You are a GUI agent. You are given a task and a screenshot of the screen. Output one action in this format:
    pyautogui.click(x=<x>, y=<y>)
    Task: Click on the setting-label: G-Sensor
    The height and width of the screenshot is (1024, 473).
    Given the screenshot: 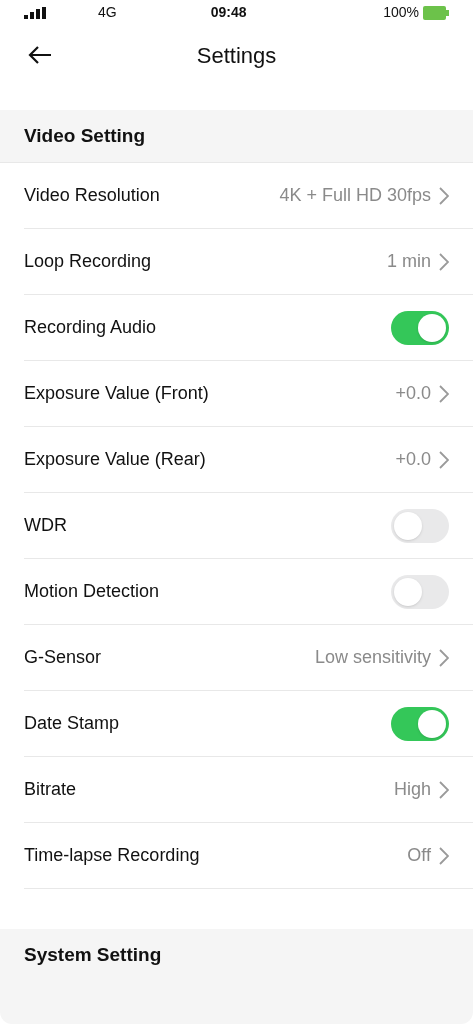 What is the action you would take?
    pyautogui.click(x=63, y=657)
    